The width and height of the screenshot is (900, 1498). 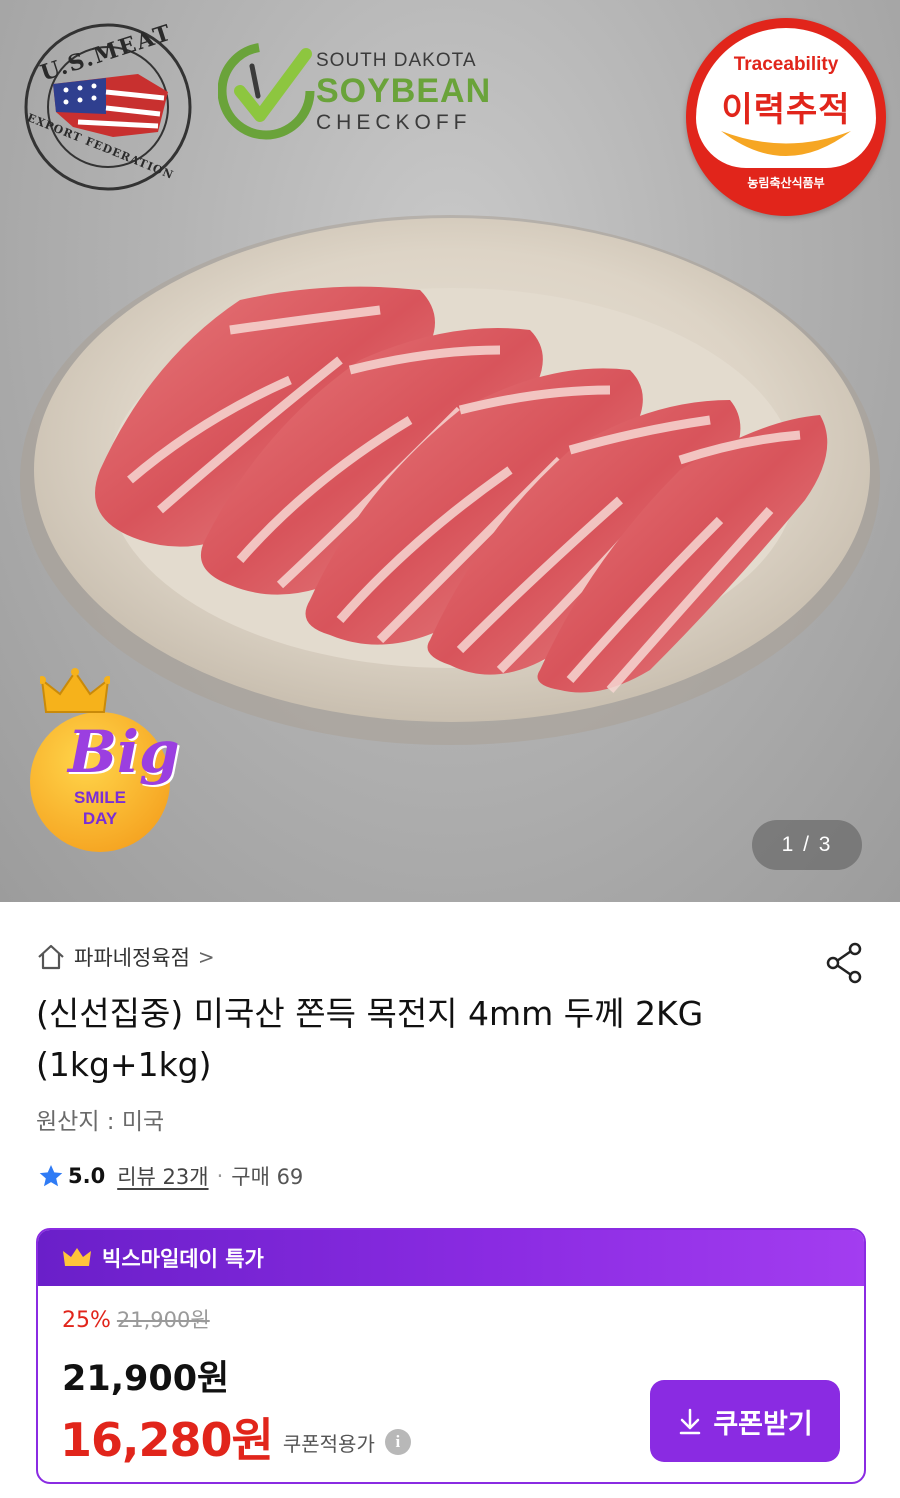 What do you see at coordinates (786, 143) in the screenshot?
I see `smile-swoosh-icon` at bounding box center [786, 143].